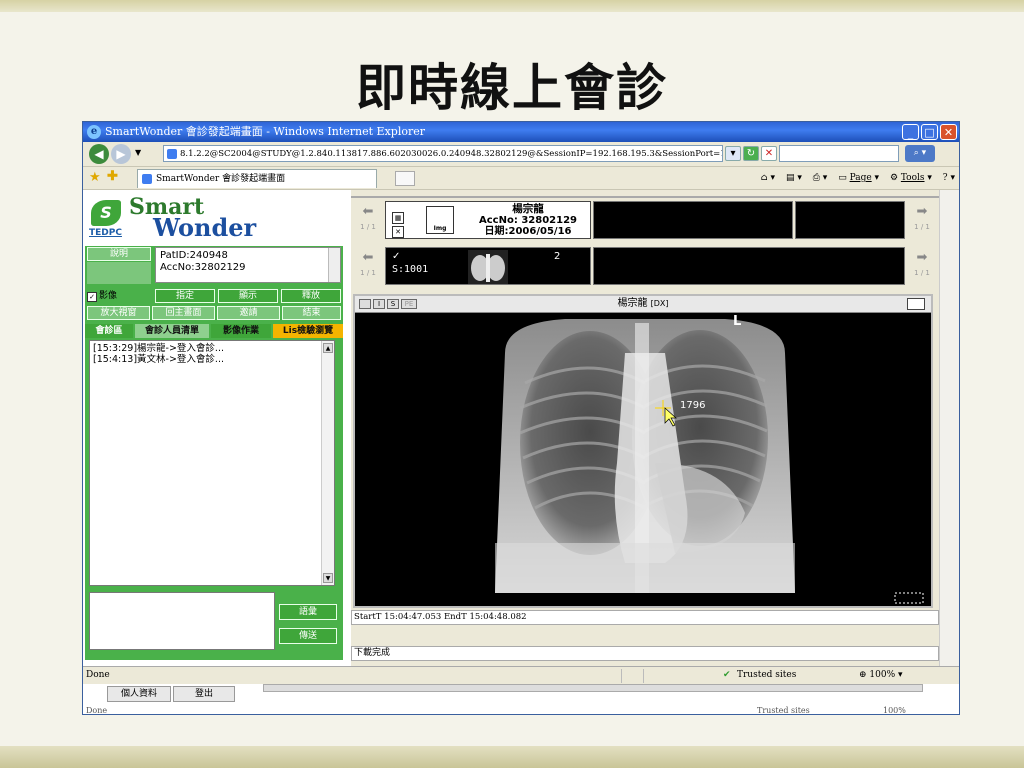 The height and width of the screenshot is (768, 1024). I want to click on tab-lis-browse: Lis檢驗瀏覽, so click(308, 331).